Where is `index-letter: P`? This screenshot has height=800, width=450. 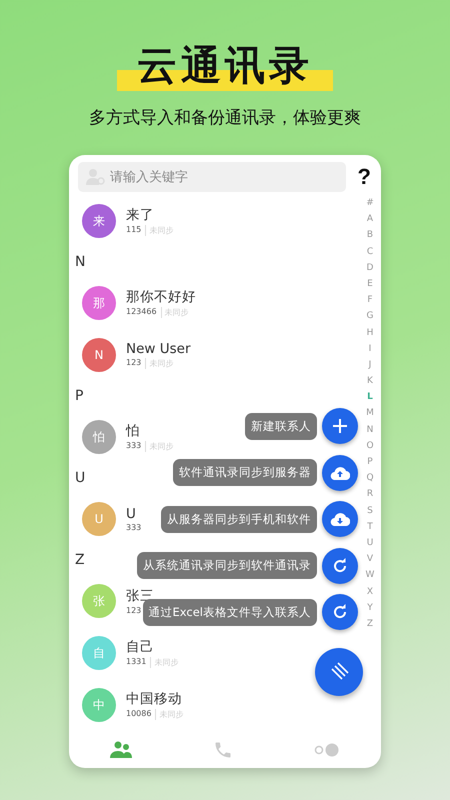 index-letter: P is located at coordinates (370, 465).